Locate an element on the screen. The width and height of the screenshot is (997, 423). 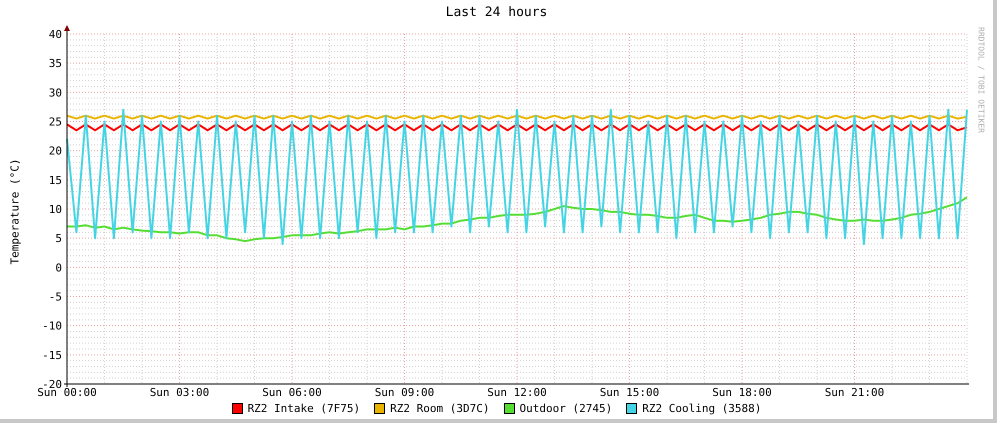
y-tick-label: -5 is located at coordinates (55, 297).